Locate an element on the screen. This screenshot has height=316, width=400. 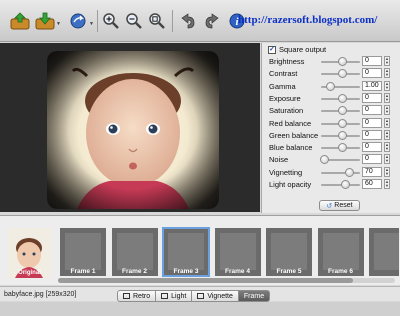
vignette-icon is located at coordinates (201, 296).